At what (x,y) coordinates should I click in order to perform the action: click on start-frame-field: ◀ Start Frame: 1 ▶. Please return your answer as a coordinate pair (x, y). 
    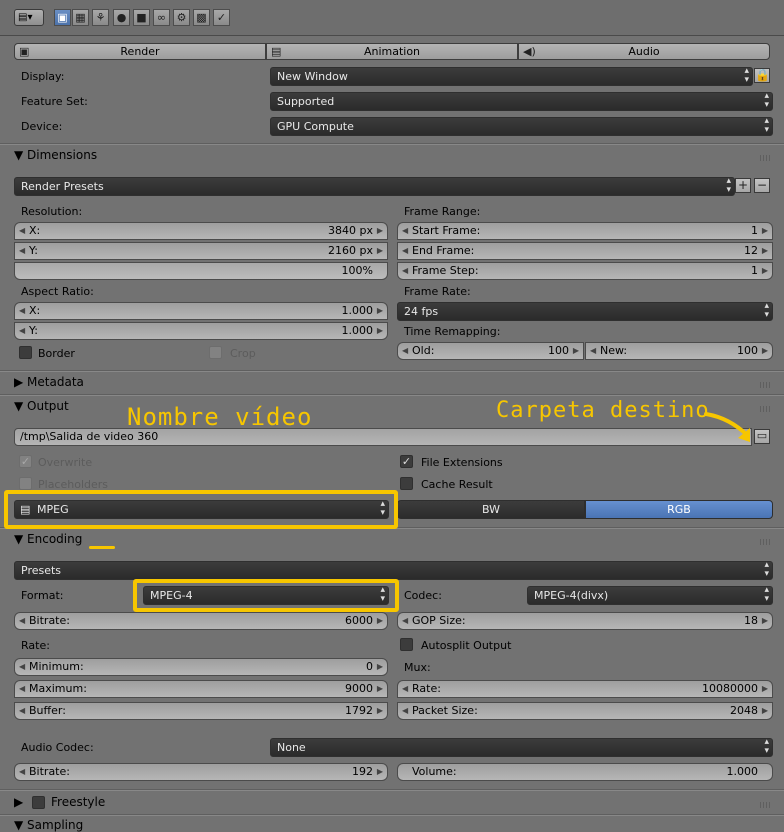
    Looking at the image, I should click on (585, 231).